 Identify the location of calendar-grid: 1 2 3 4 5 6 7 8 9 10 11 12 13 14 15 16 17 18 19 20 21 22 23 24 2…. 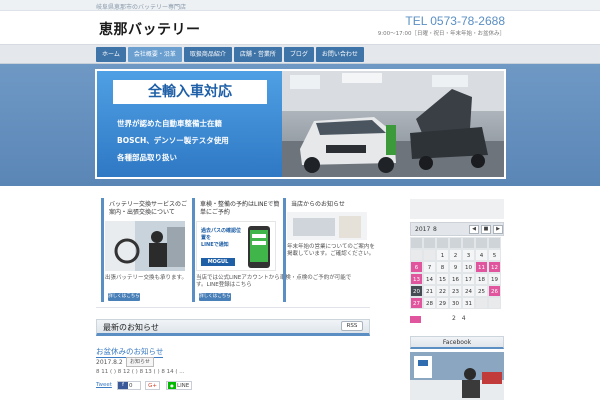
(455, 273).